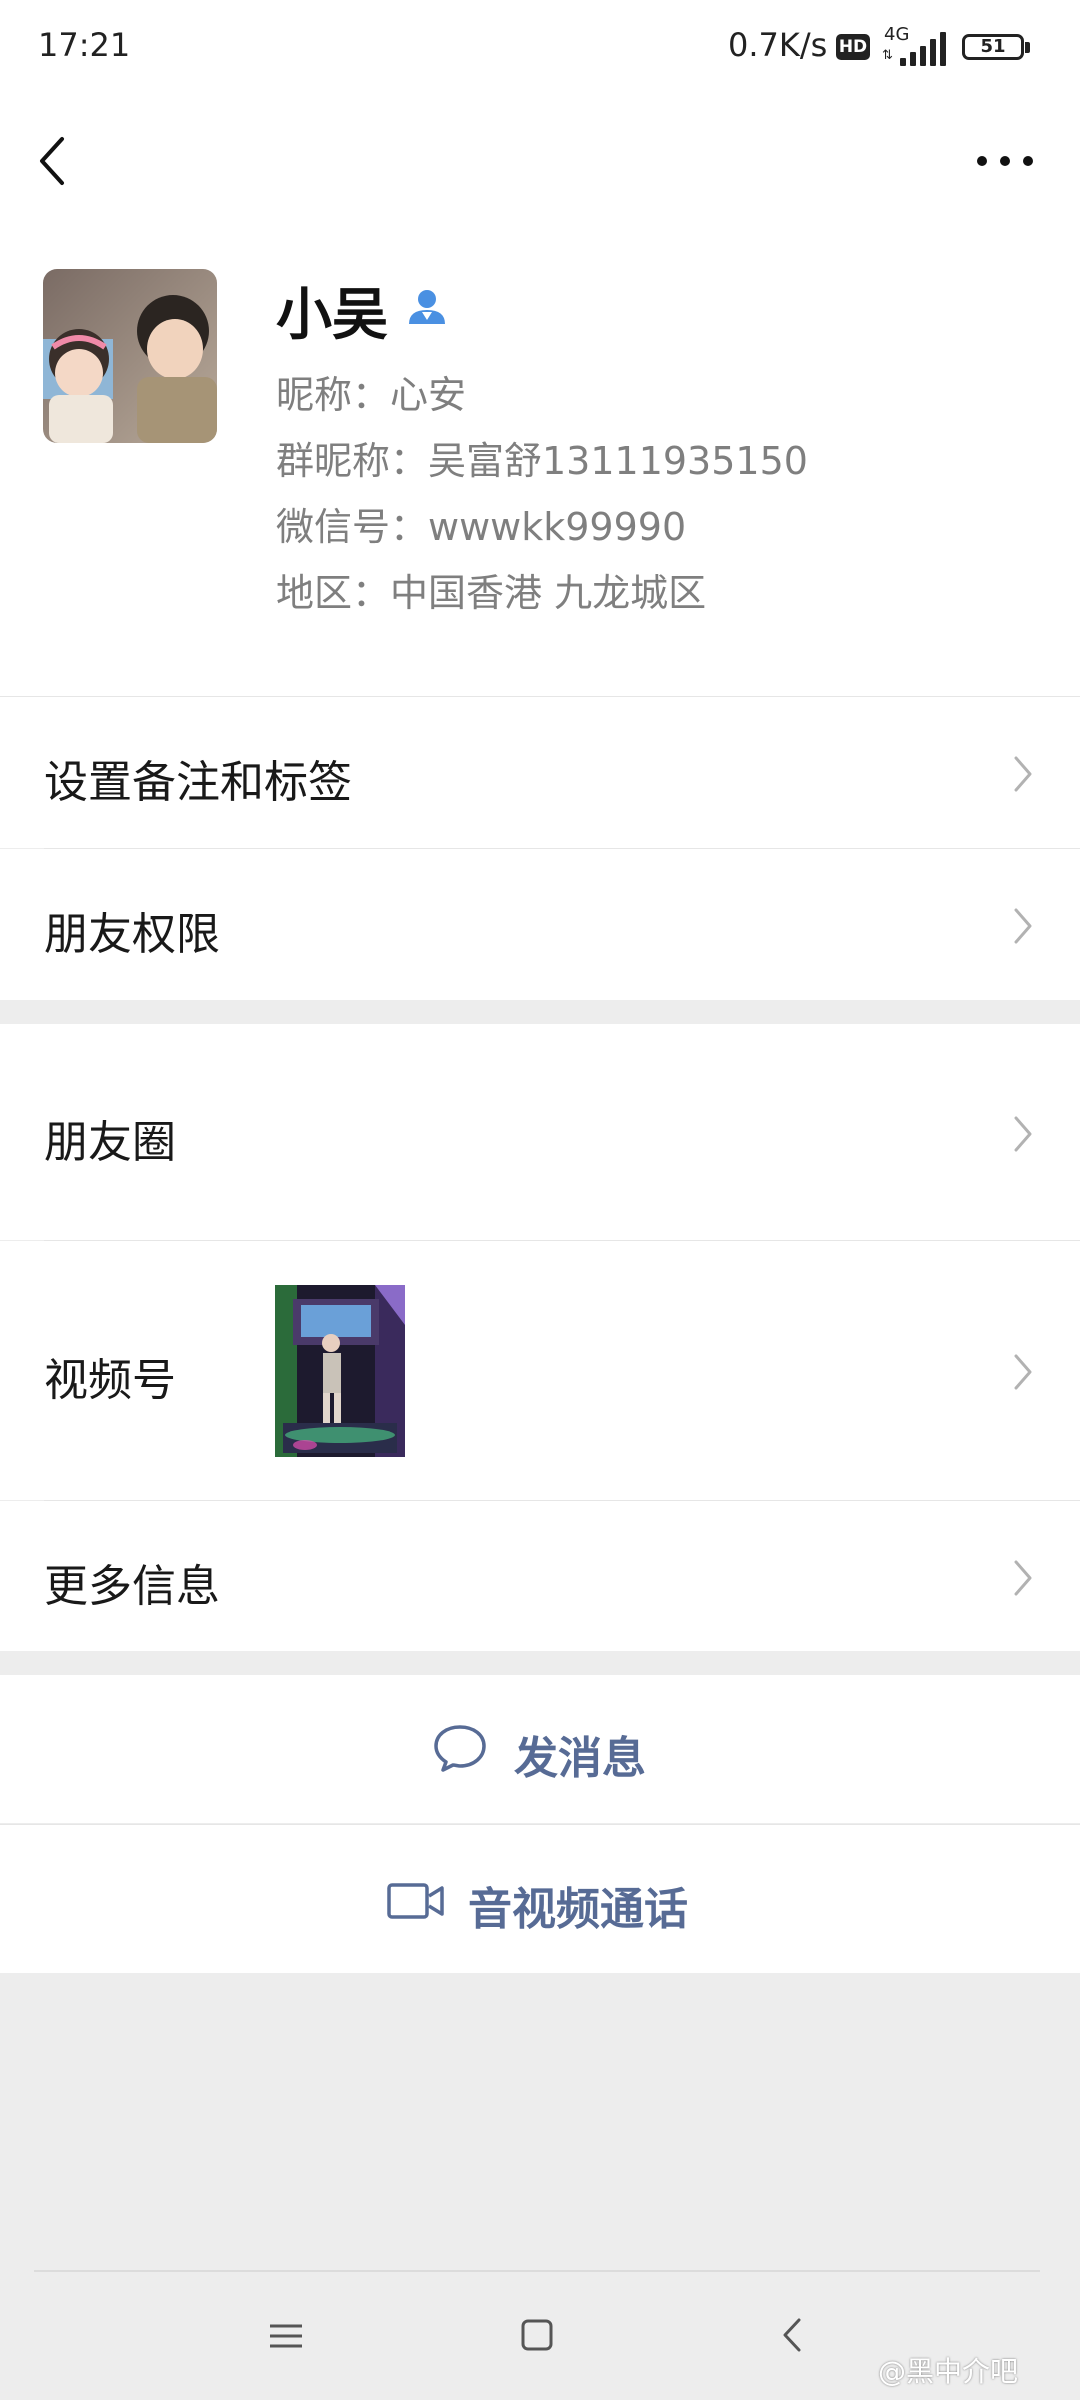 Image resolution: width=1080 pixels, height=2400 pixels. What do you see at coordinates (460, 1748) in the screenshot?
I see `chat-bubble-icon` at bounding box center [460, 1748].